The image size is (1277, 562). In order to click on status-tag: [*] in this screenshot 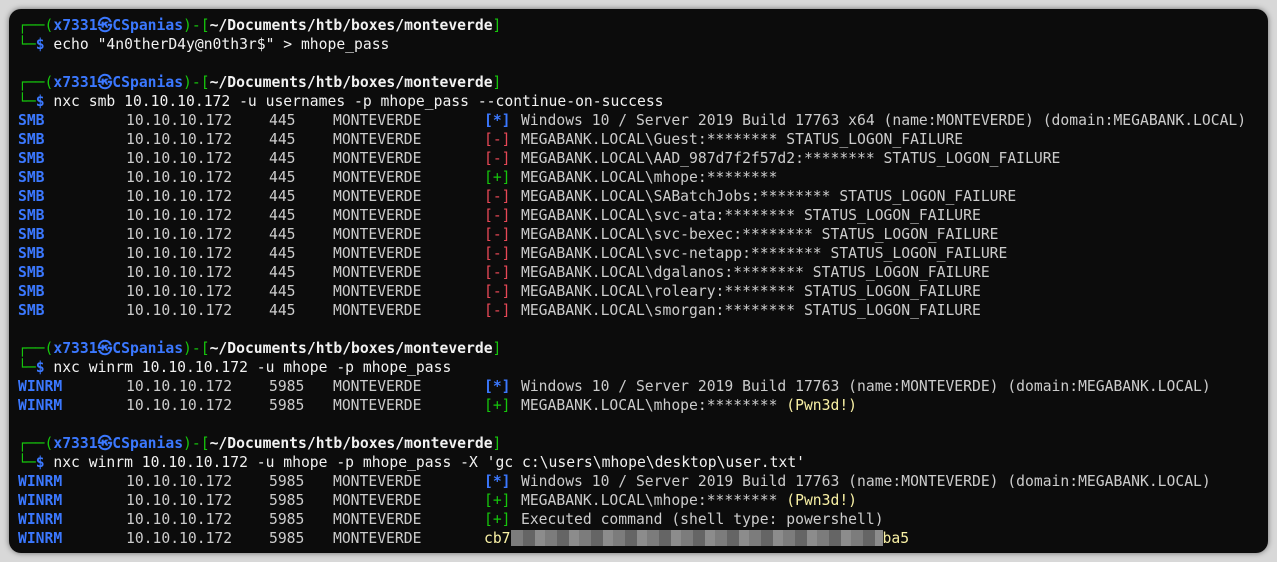, I will do `click(497, 386)`.